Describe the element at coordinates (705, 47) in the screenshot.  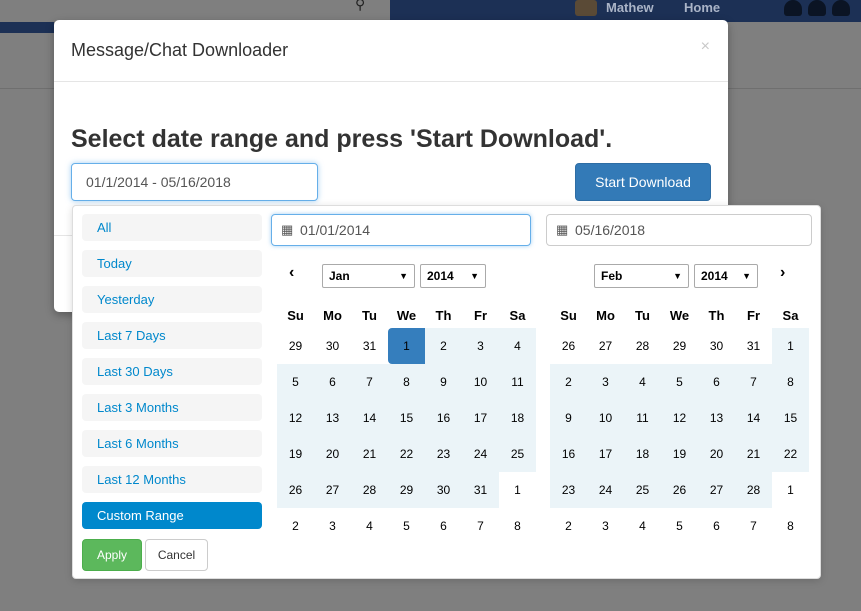
I see `close-icon: ×` at that location.